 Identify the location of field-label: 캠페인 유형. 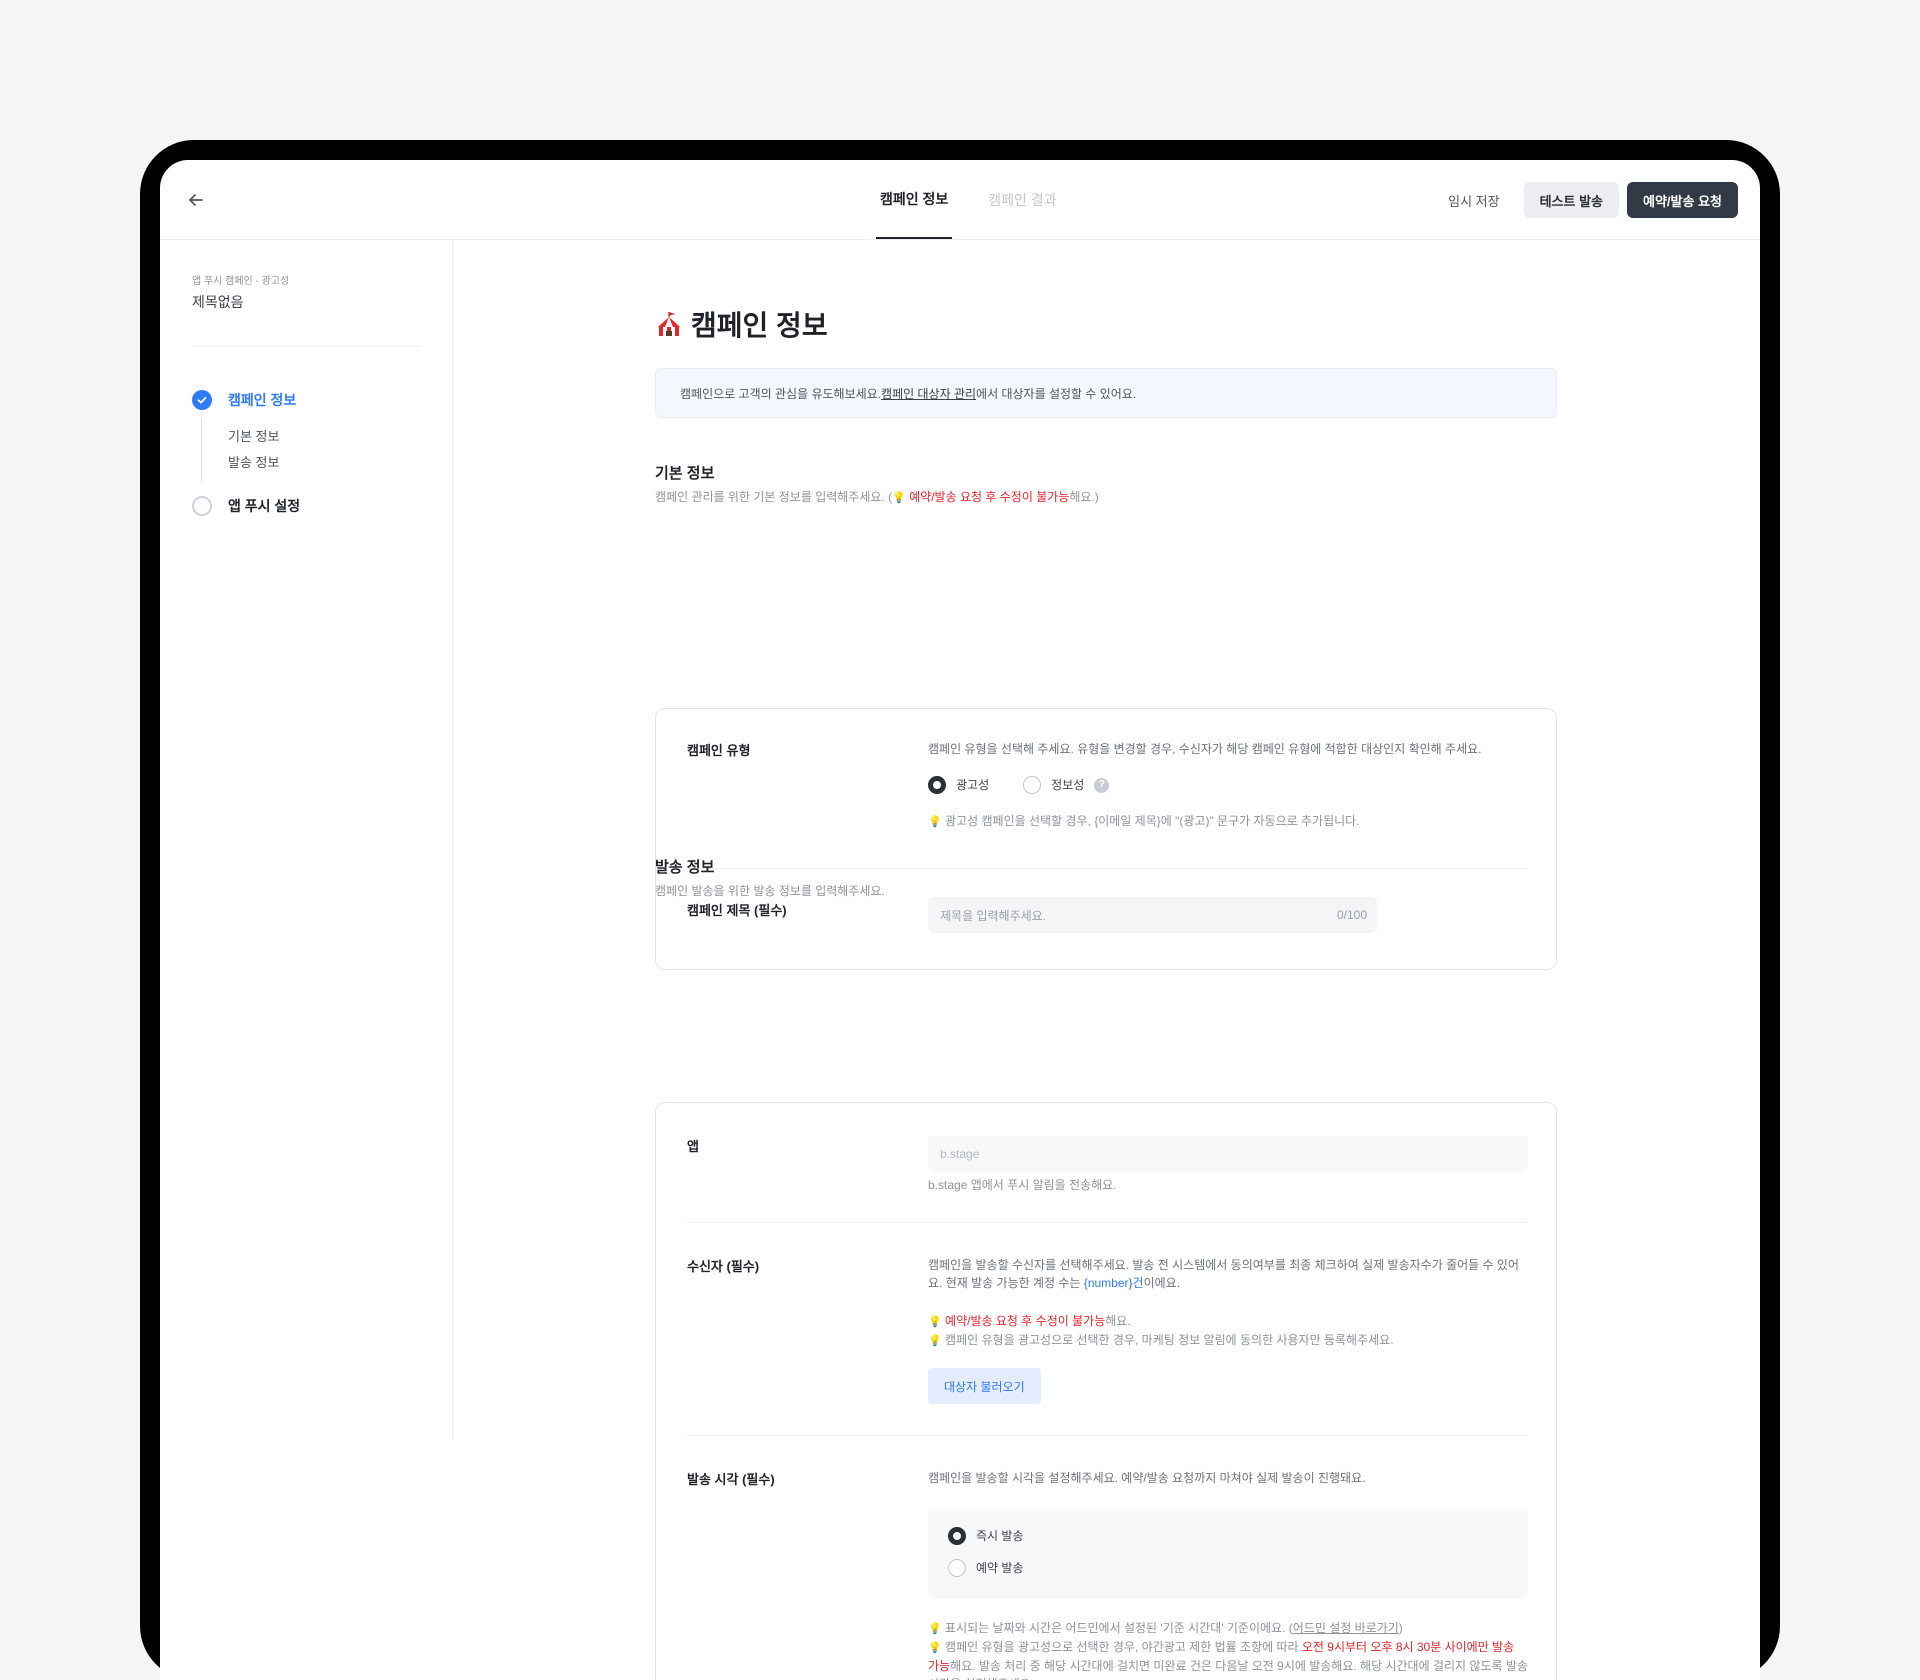
(719, 750).